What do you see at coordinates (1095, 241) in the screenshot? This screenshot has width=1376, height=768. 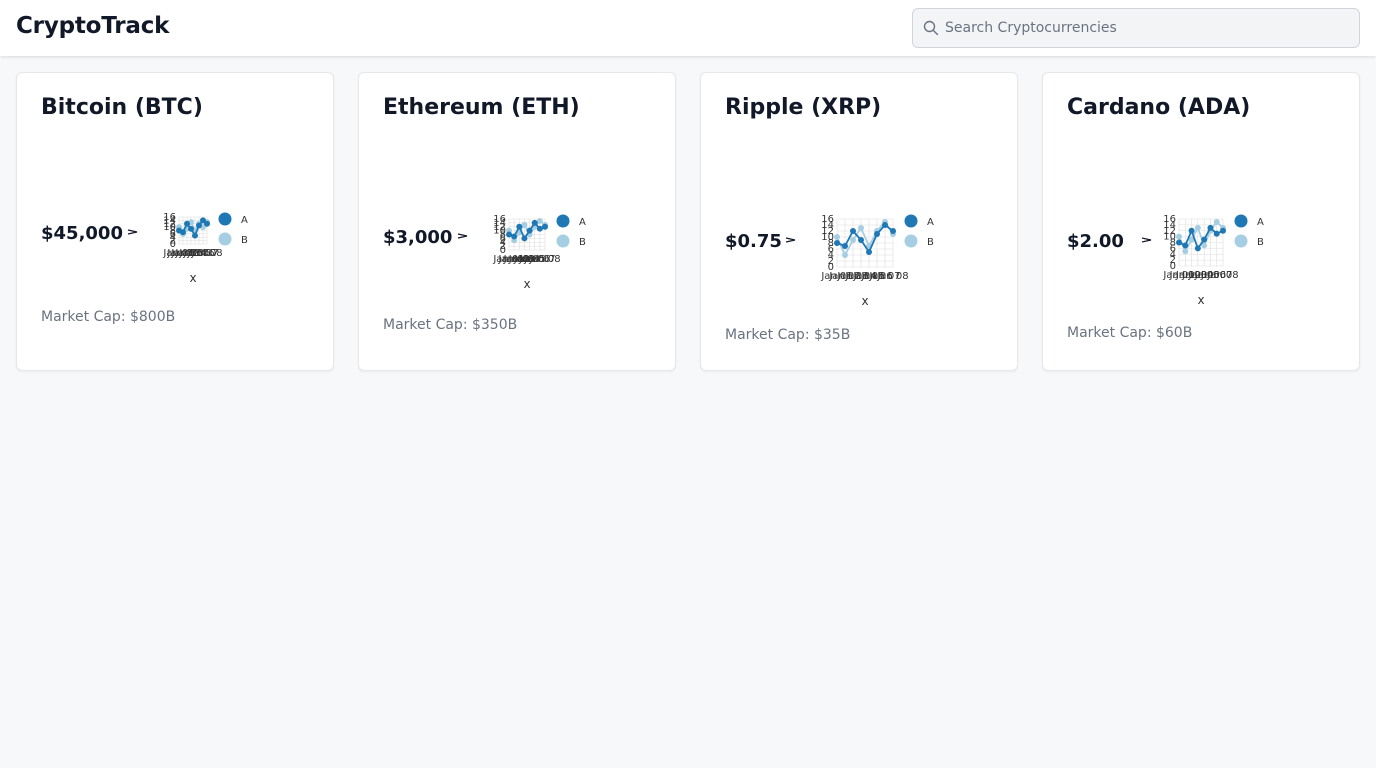 I see `price-value: $2.00` at bounding box center [1095, 241].